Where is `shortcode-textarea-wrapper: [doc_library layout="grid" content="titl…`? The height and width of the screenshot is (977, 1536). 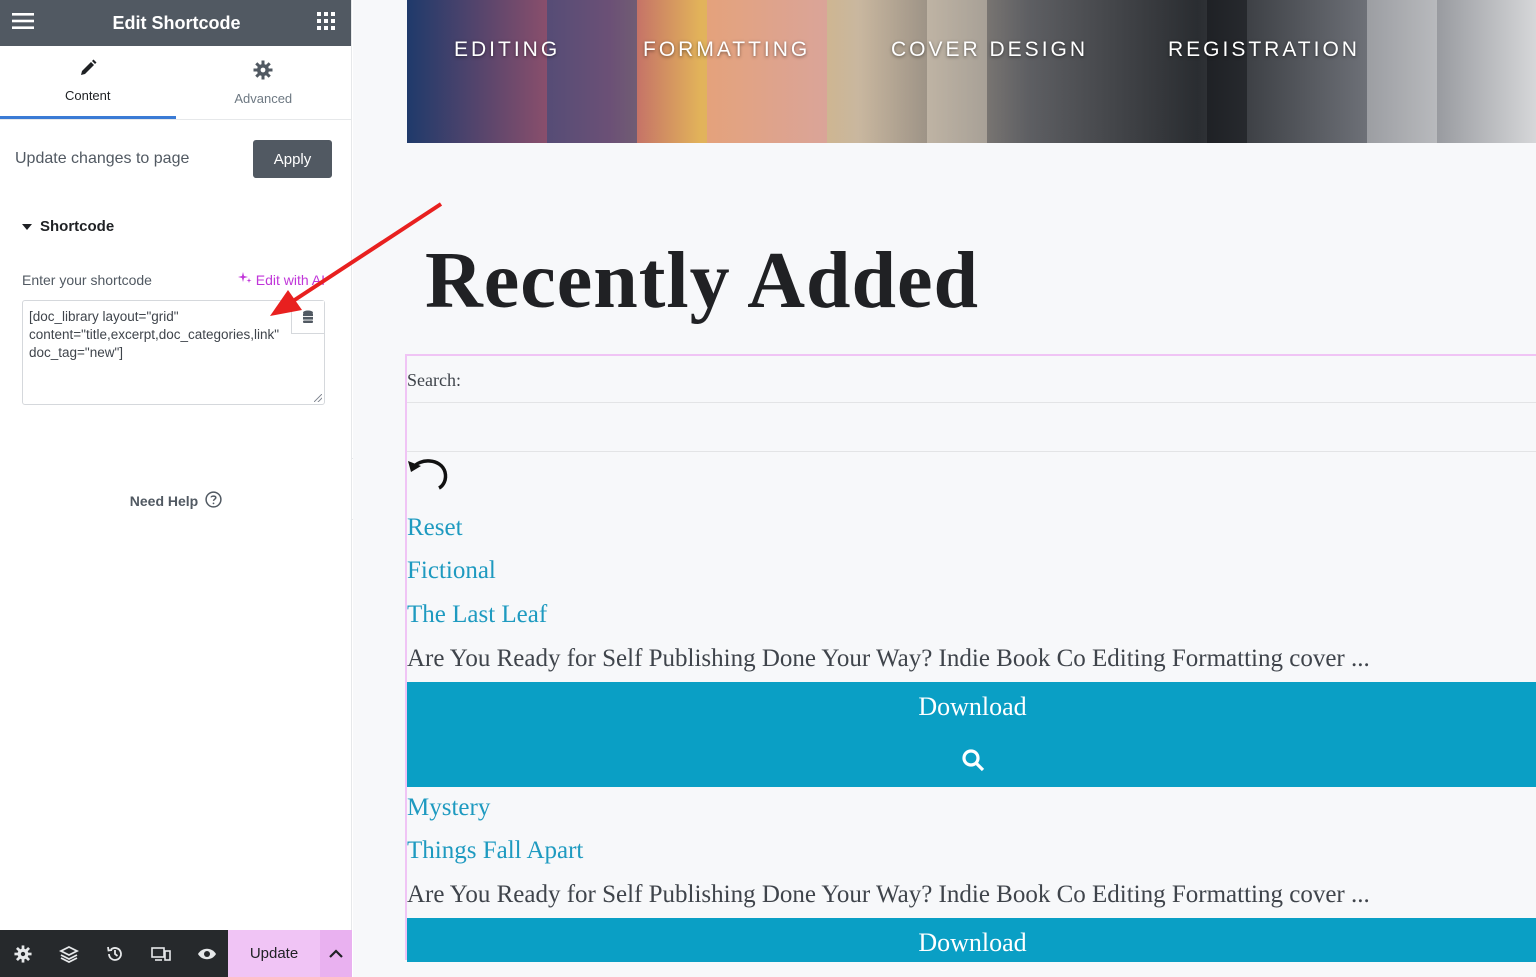 shortcode-textarea-wrapper: [doc_library layout="grid" content="titl… is located at coordinates (173, 352).